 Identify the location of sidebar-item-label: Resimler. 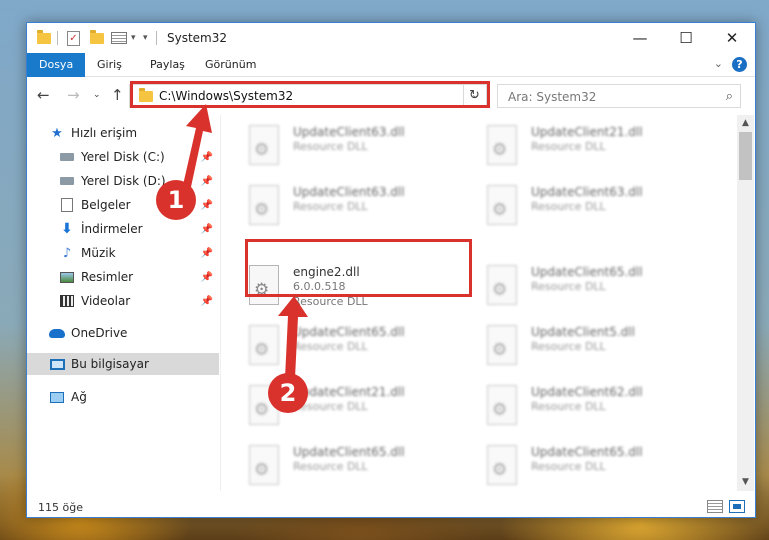
(107, 277).